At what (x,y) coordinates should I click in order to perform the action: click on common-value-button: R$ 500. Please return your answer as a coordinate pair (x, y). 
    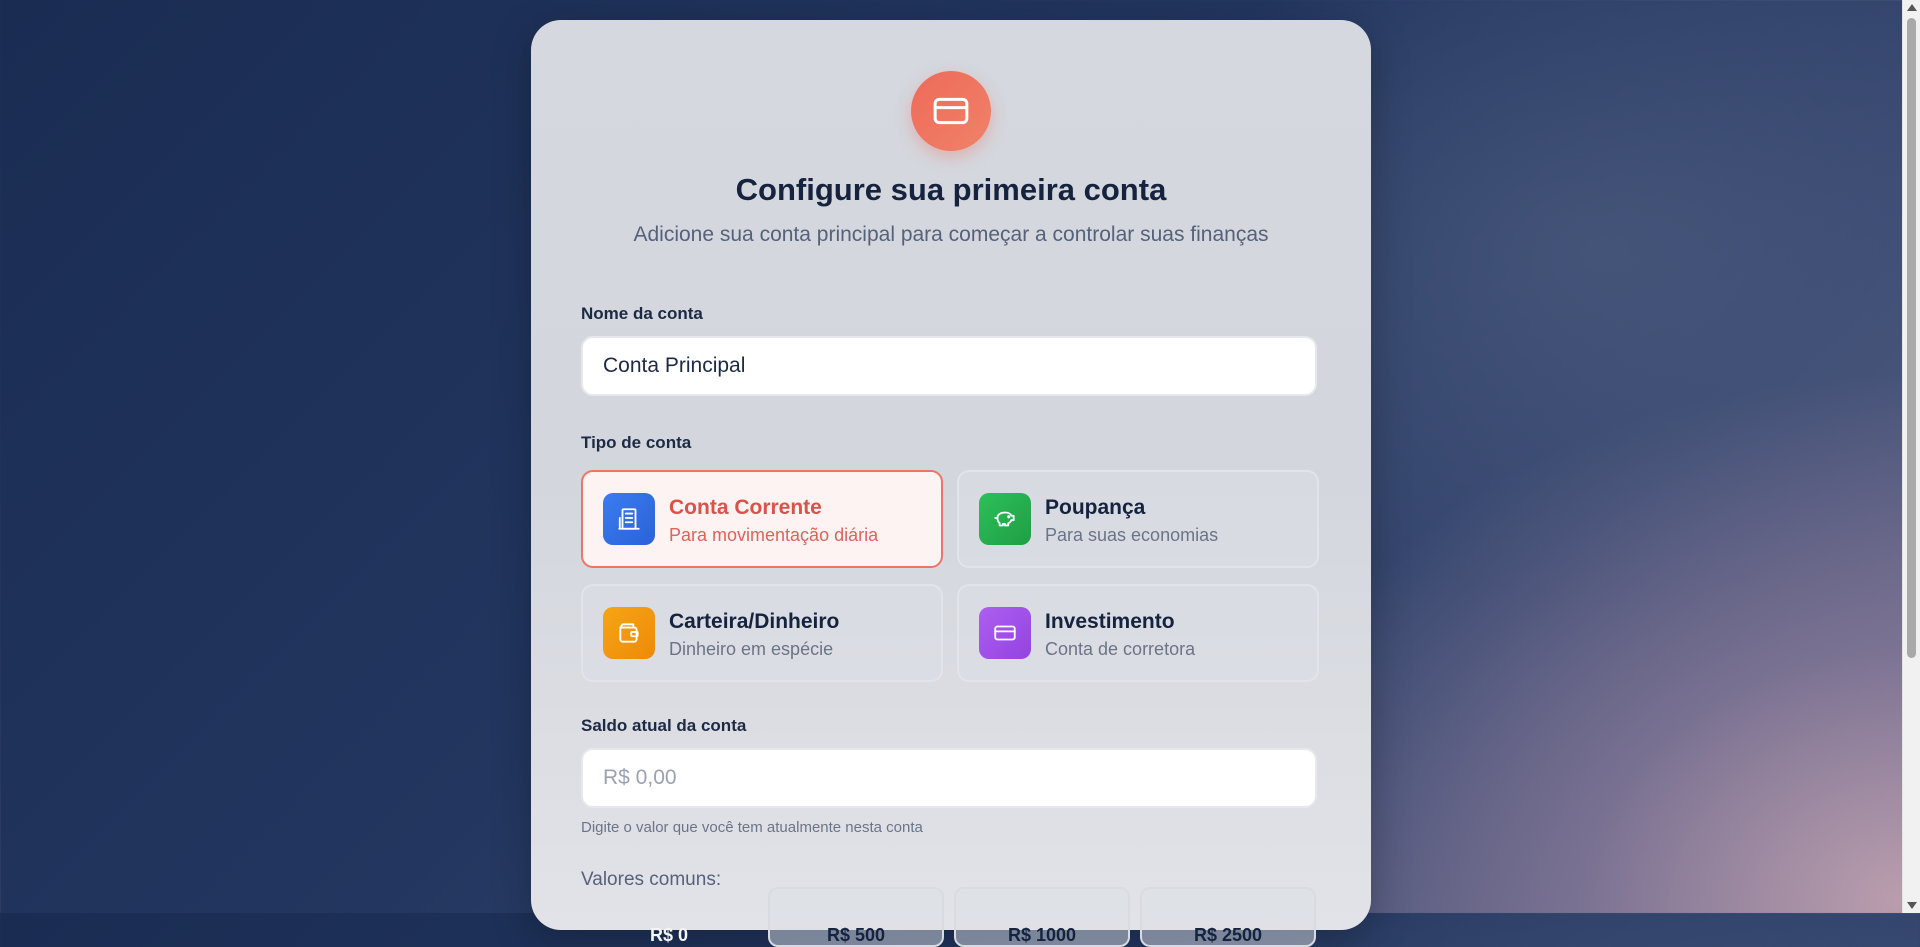
    Looking at the image, I should click on (856, 917).